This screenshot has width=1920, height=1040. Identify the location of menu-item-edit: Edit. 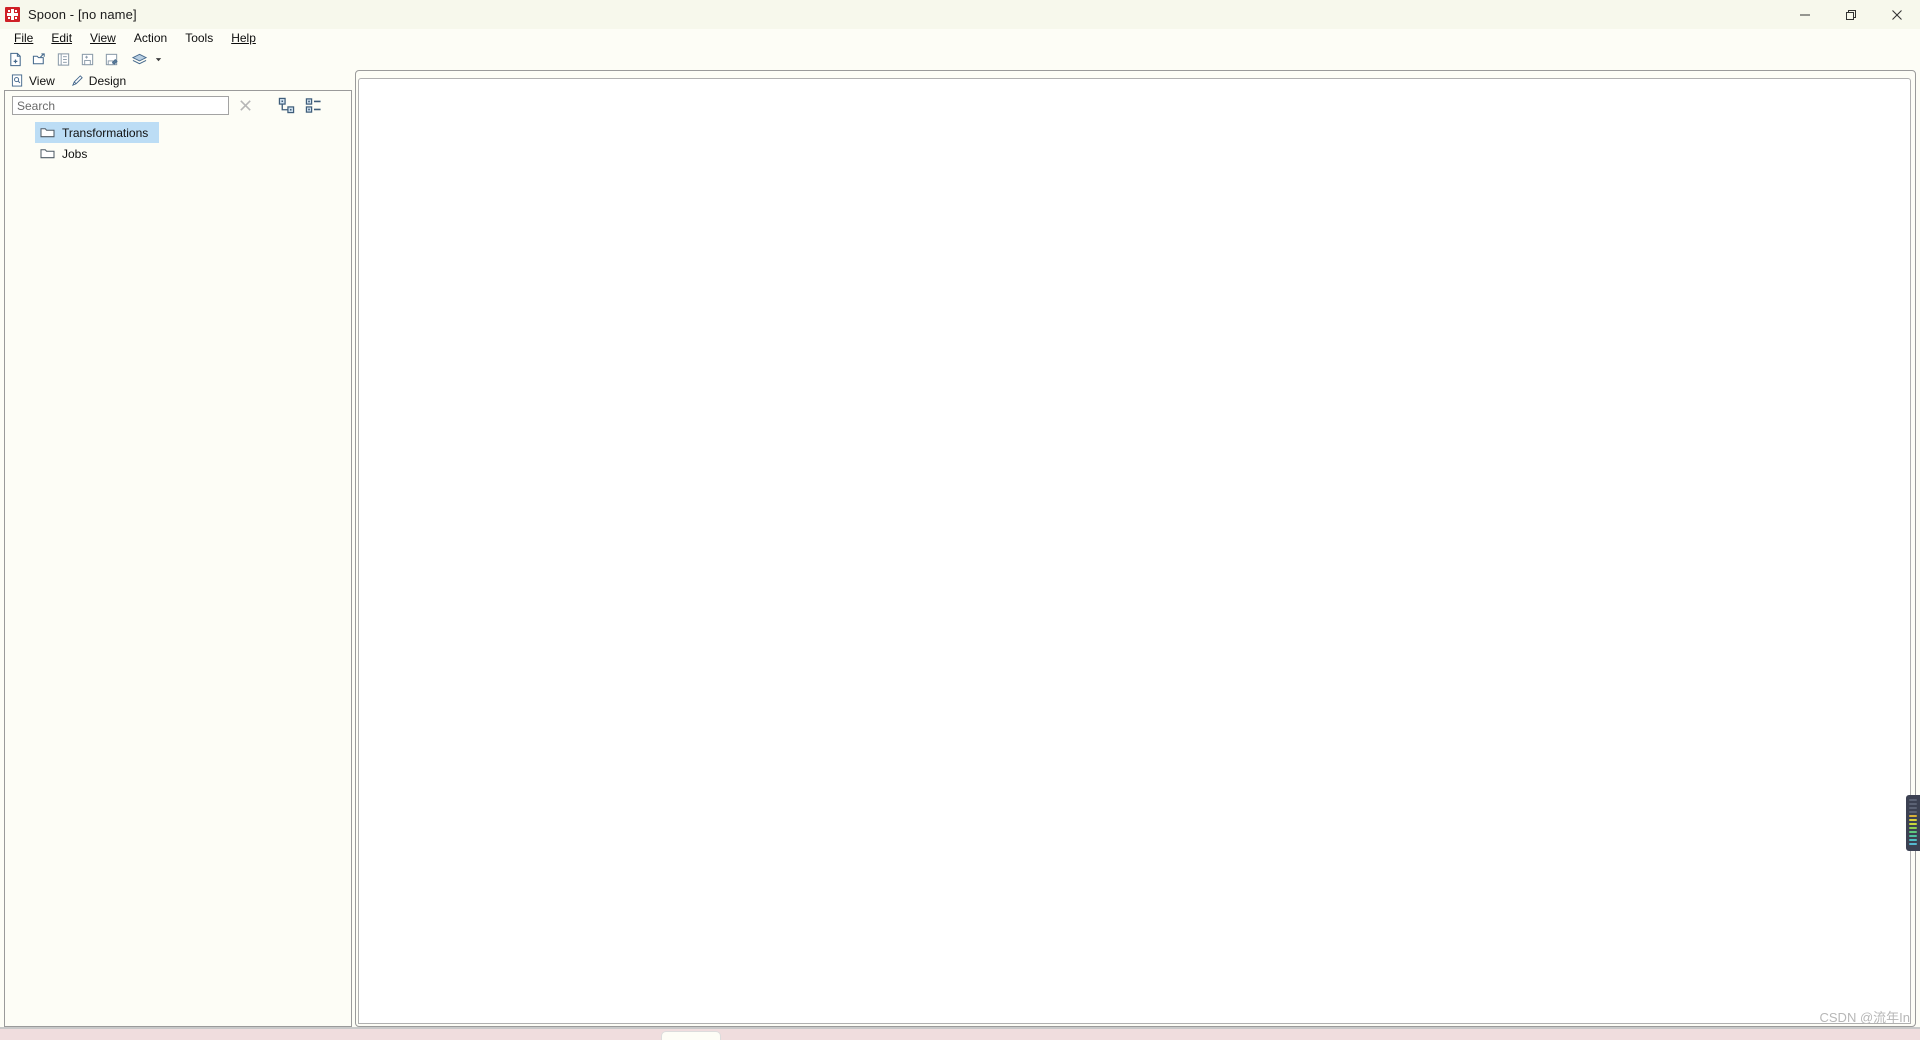
(61, 38).